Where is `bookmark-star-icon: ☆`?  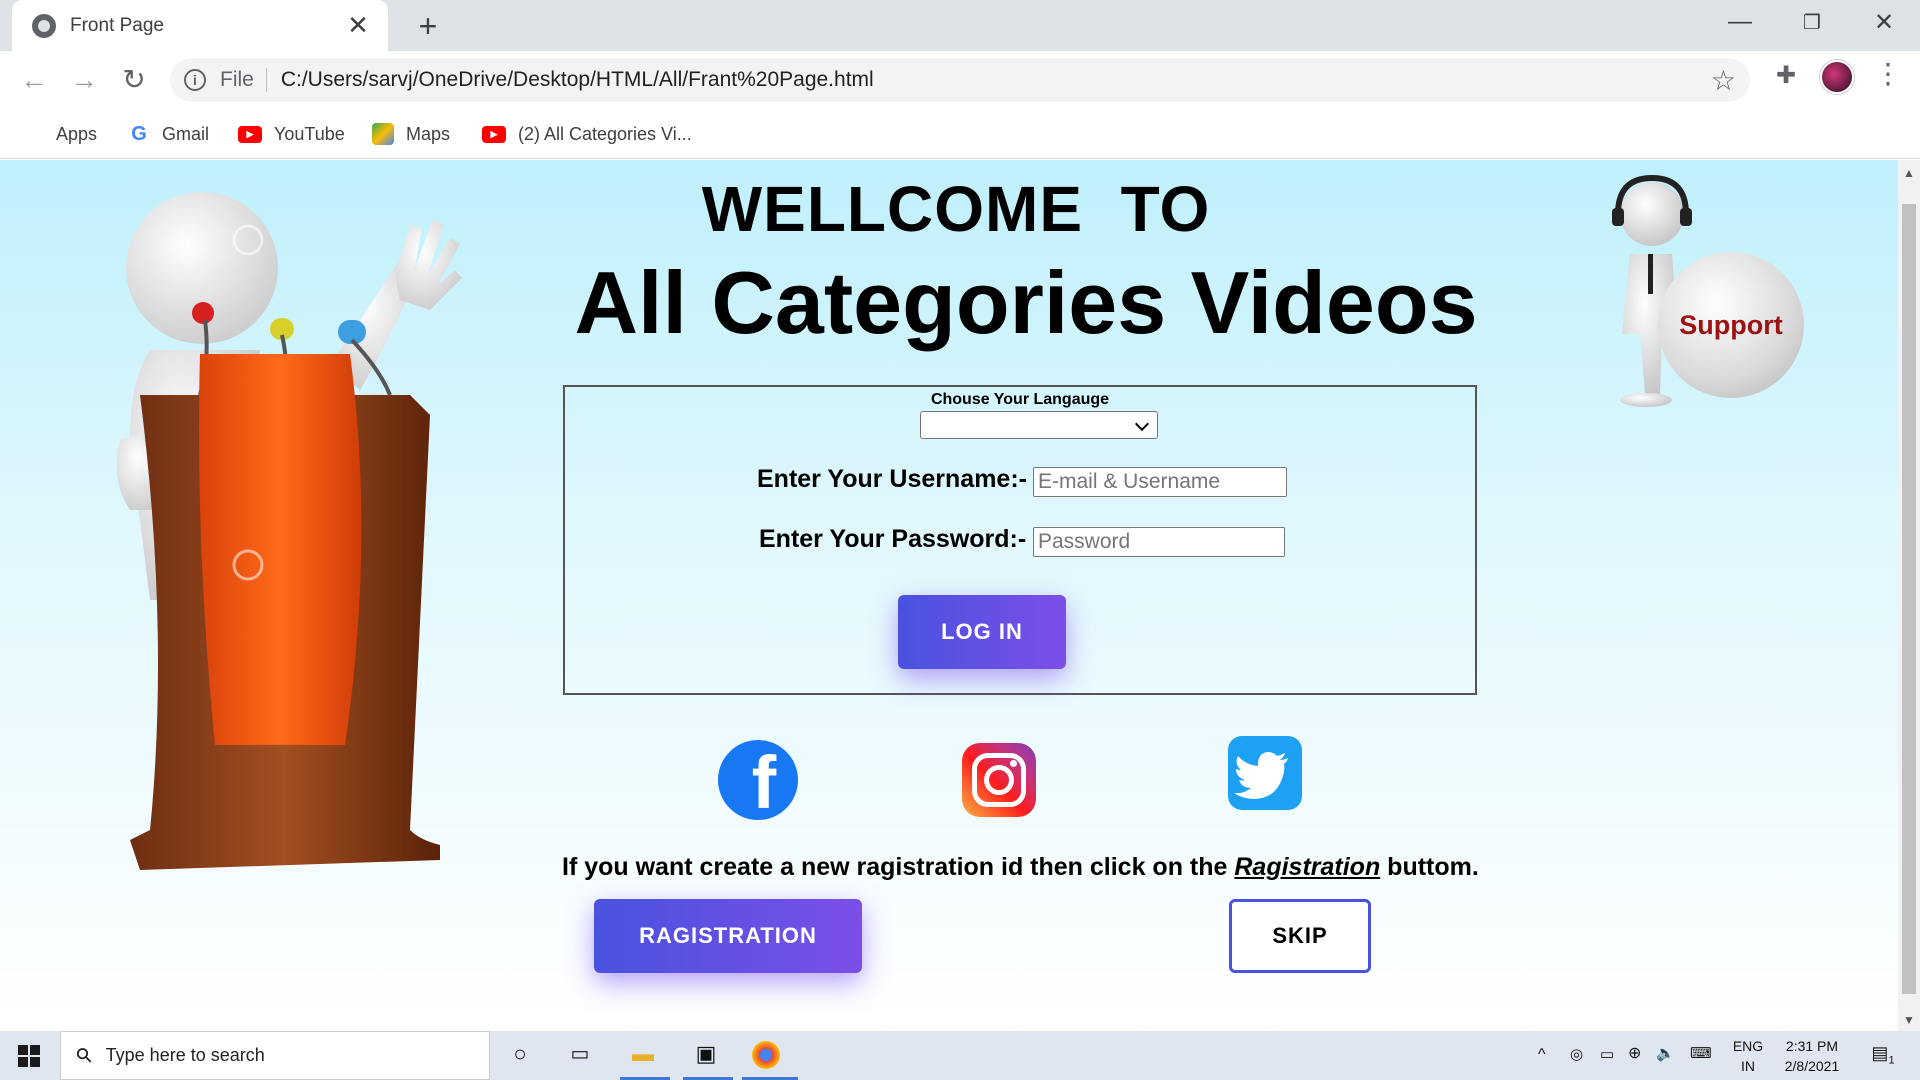 bookmark-star-icon: ☆ is located at coordinates (1723, 80).